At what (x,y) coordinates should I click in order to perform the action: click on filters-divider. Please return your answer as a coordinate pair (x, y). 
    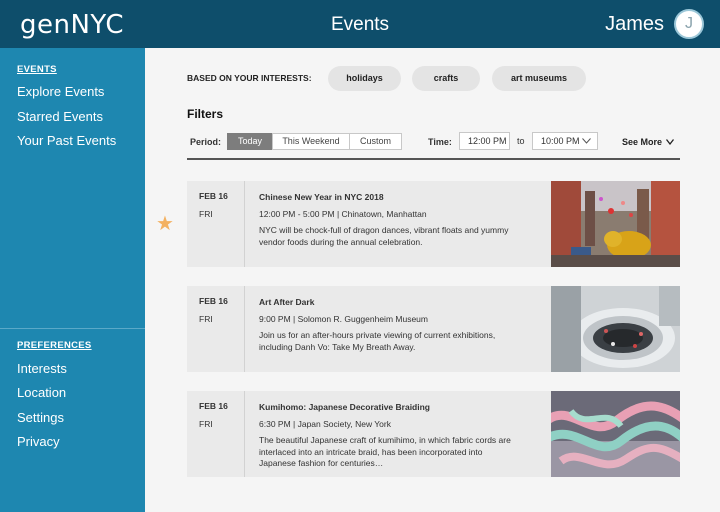
    Looking at the image, I should click on (433, 159).